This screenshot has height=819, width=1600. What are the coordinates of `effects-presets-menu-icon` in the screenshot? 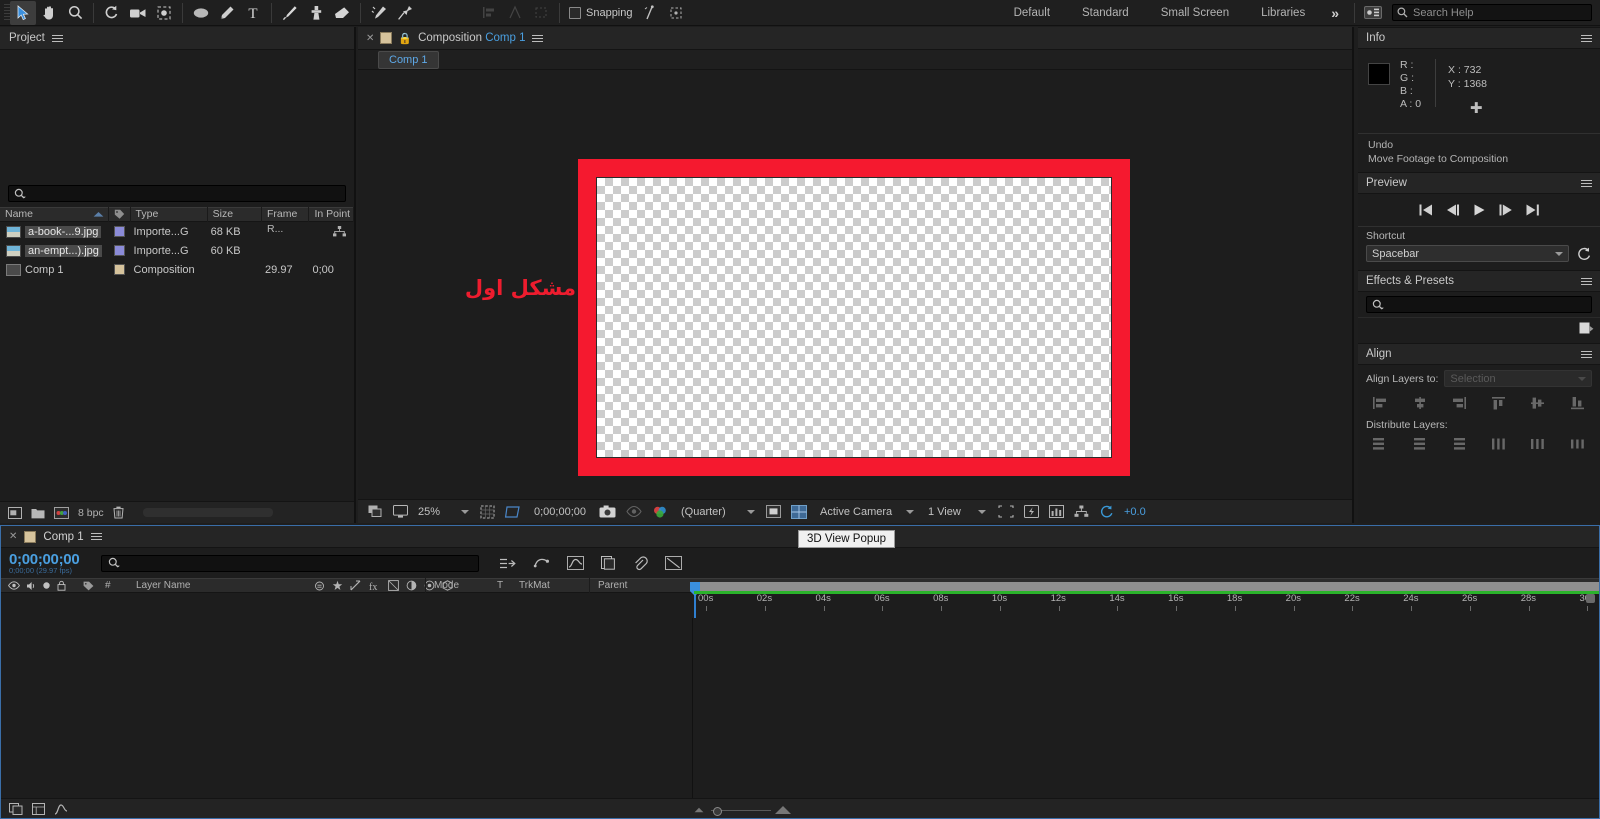 It's located at (1586, 281).